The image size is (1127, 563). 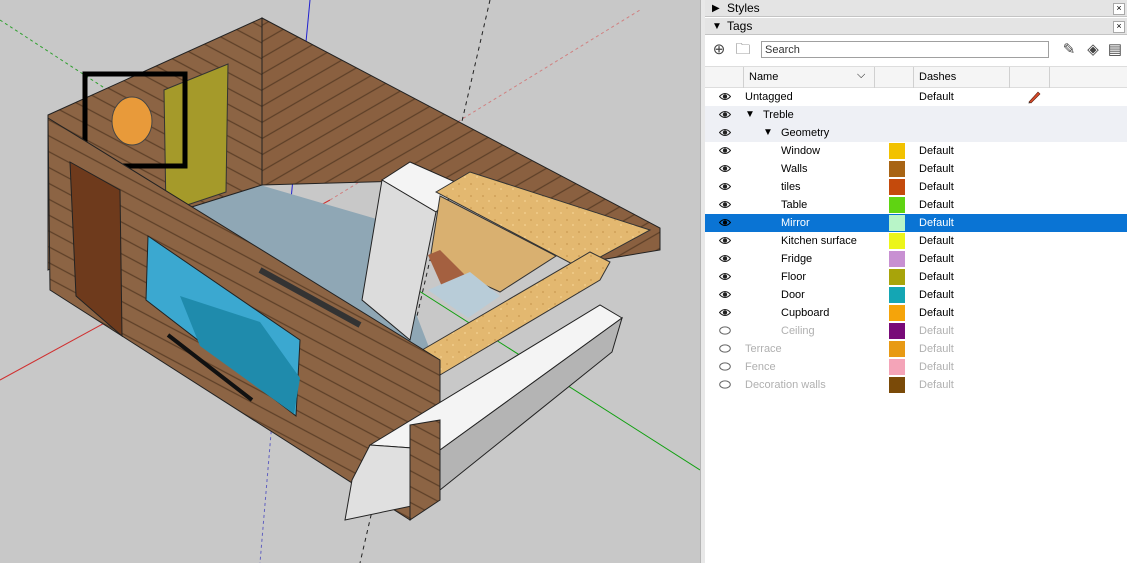 I want to click on tag-row: Fridge Default, so click(x=916, y=259).